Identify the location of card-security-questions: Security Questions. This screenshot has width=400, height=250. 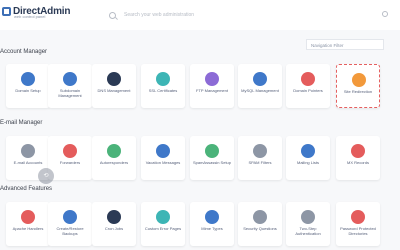
(260, 224).